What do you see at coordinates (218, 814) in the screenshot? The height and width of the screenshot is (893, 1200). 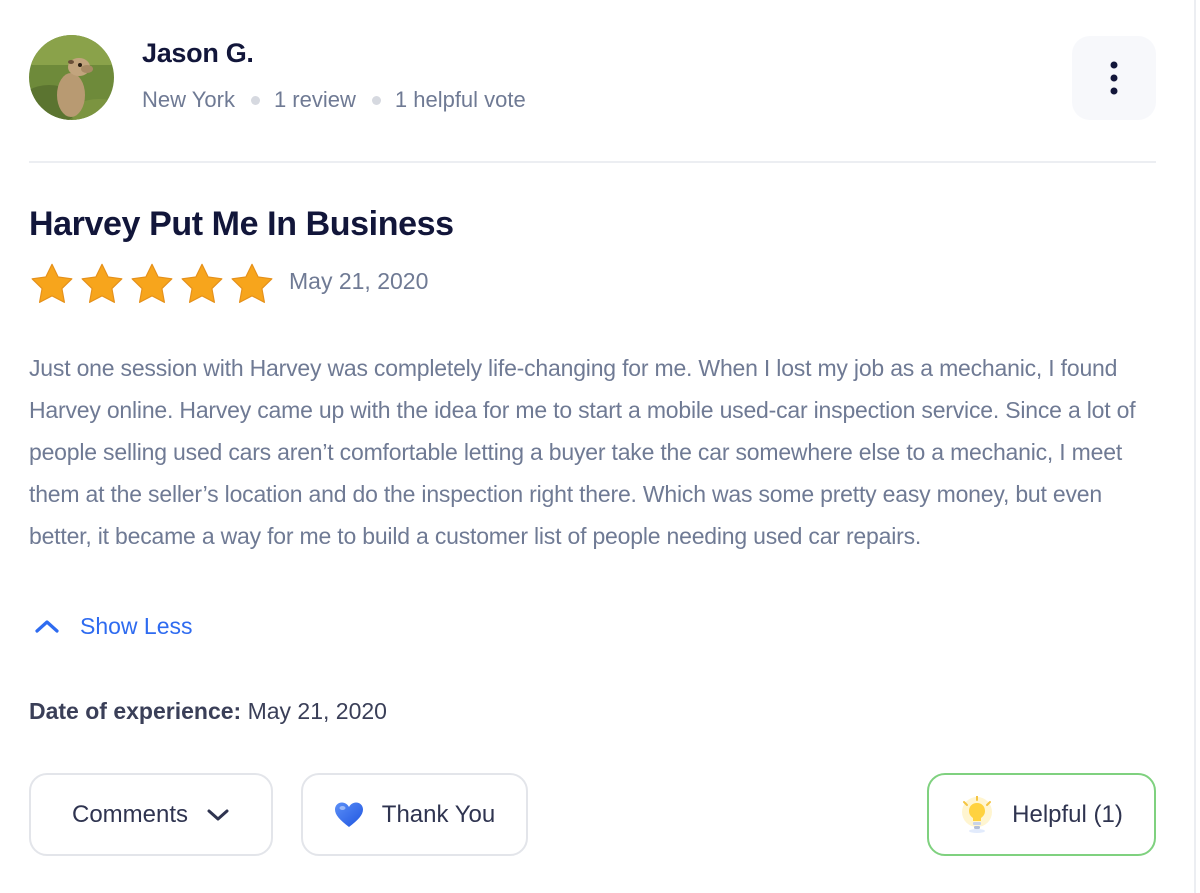 I see `chevron-down-icon` at bounding box center [218, 814].